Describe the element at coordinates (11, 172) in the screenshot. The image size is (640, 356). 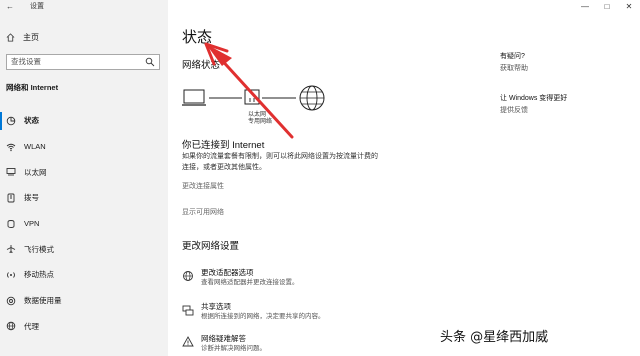
I see `ethernet-icon` at that location.